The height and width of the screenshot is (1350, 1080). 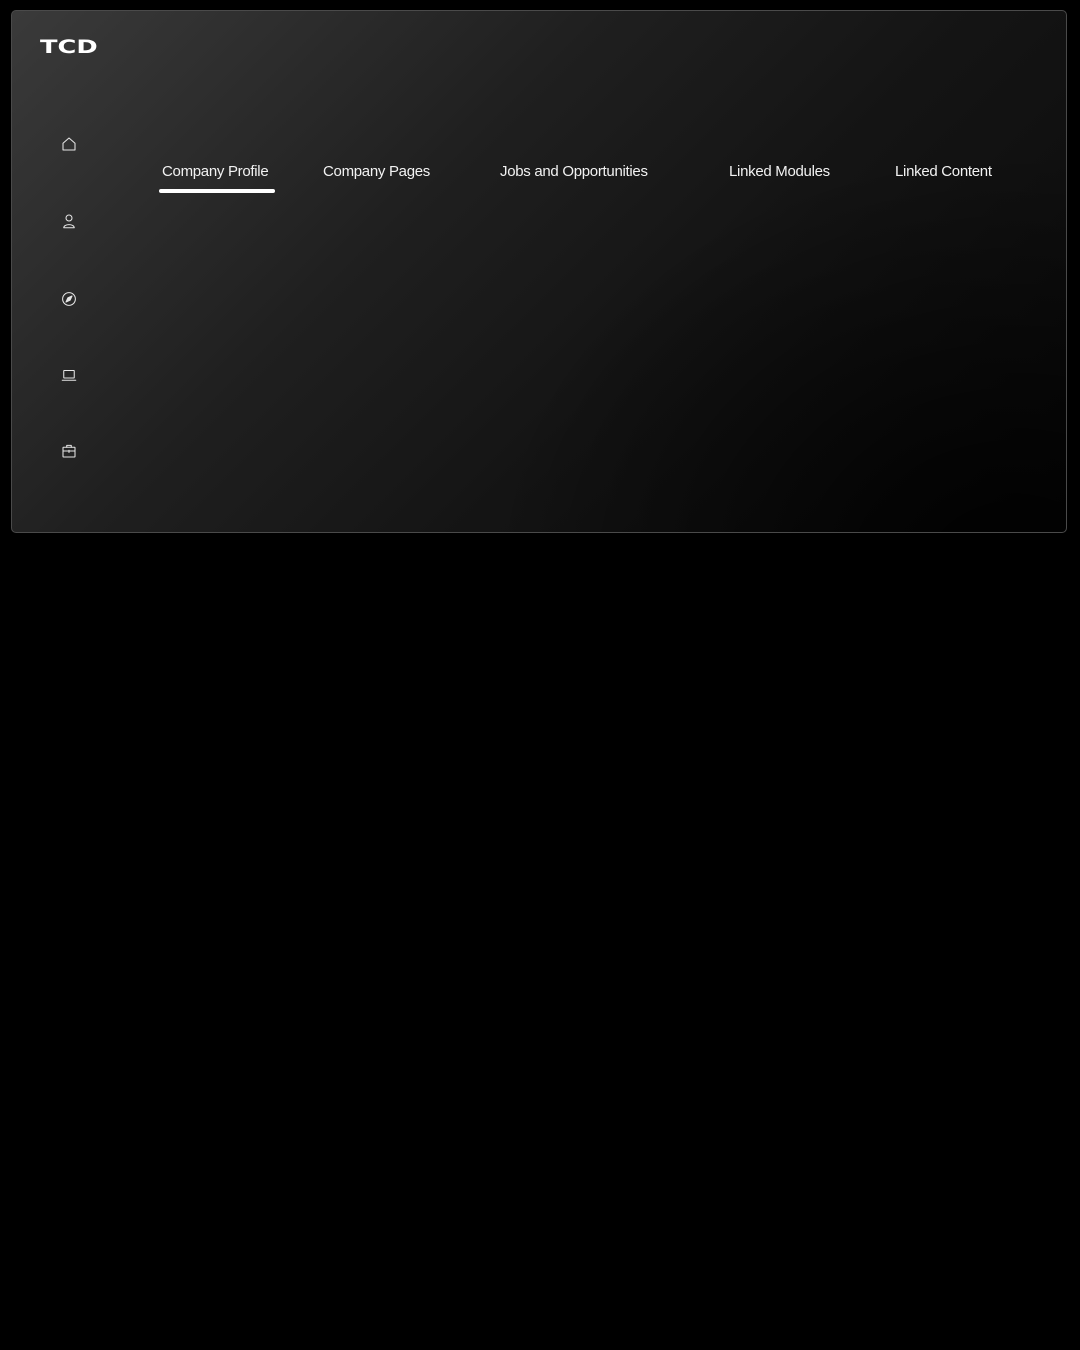 I want to click on sidebar-item-explore, so click(x=69, y=299).